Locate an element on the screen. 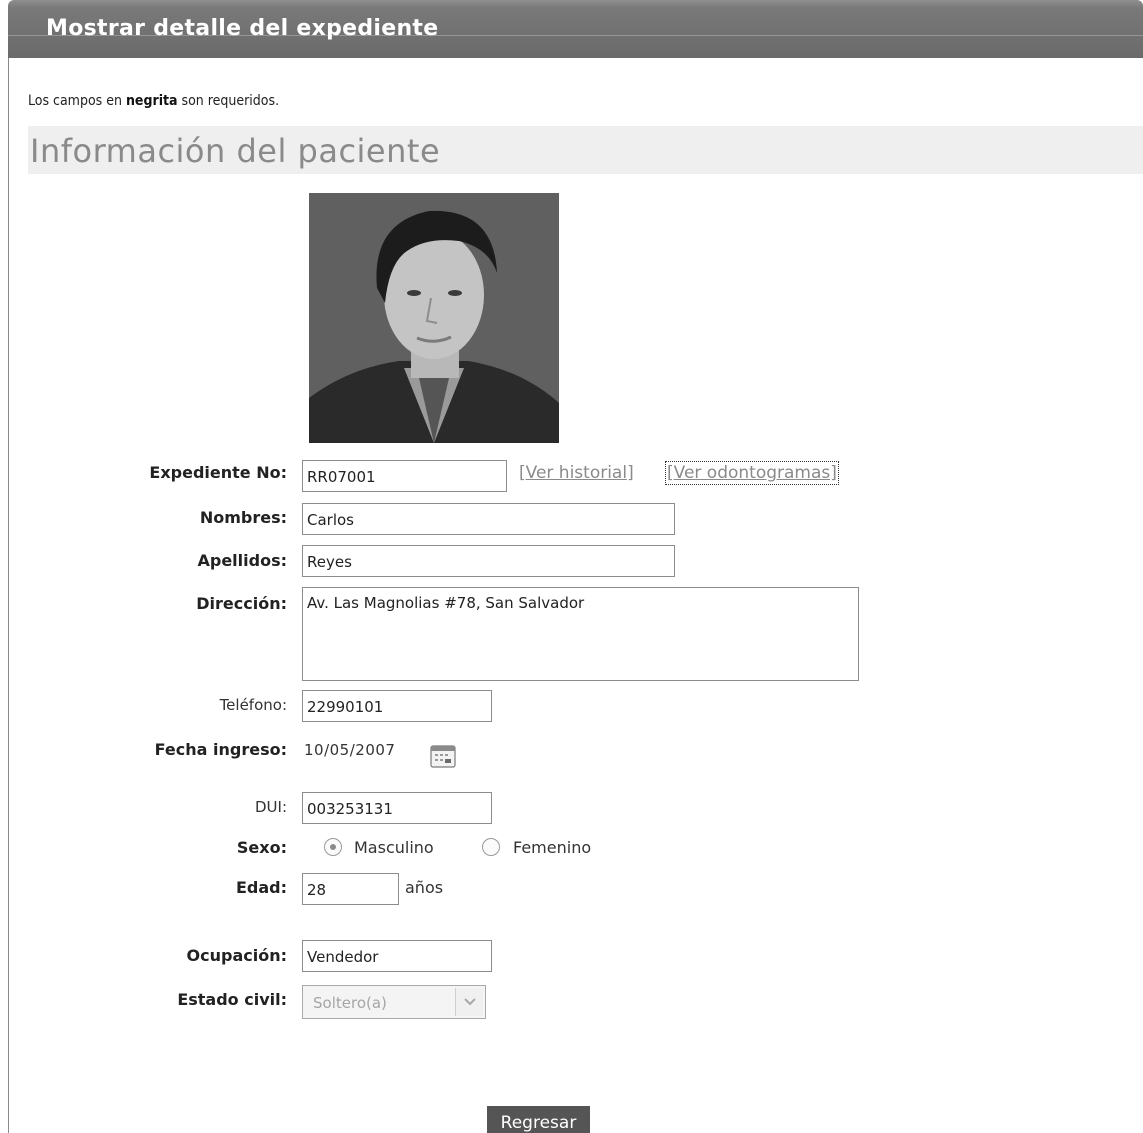  apellidos-input: Reyes is located at coordinates (488, 561).